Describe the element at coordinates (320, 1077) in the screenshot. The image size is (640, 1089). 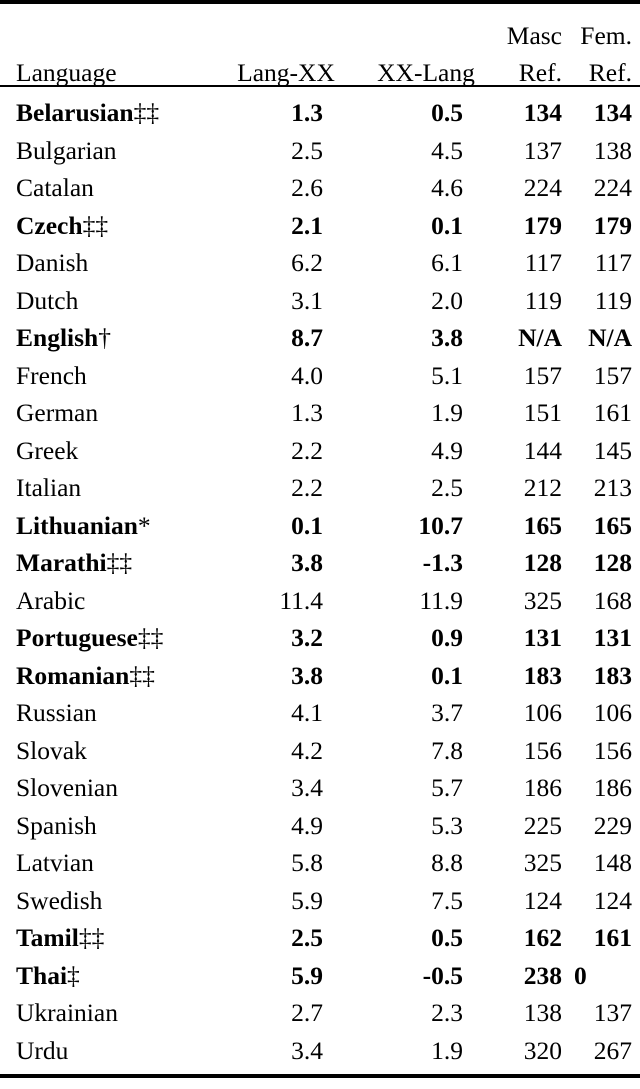
I see `table-bottomrule` at that location.